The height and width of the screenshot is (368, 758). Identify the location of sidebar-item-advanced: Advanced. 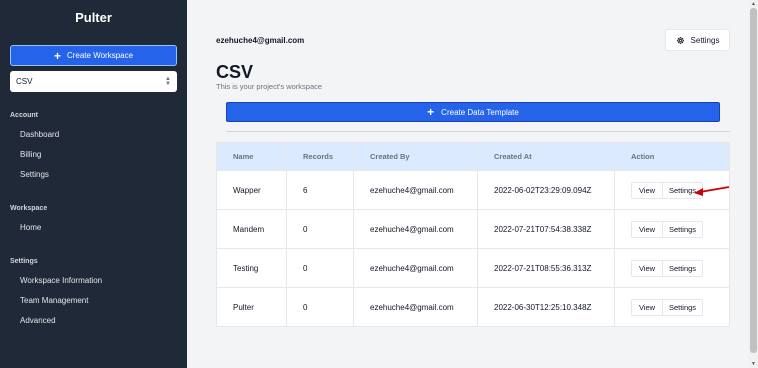
(38, 320).